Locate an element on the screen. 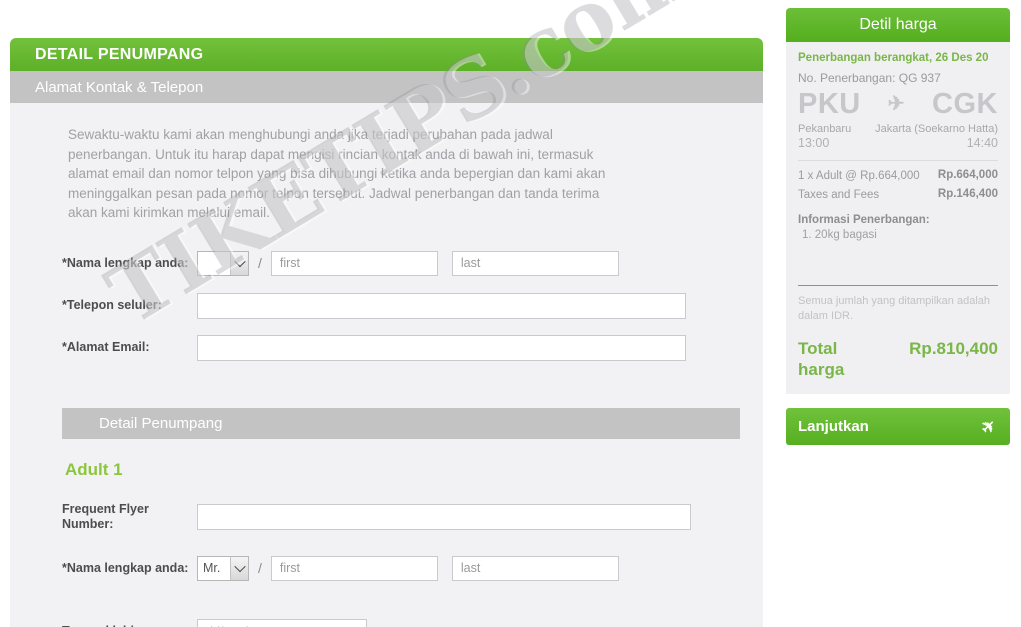 The image size is (1021, 627). passenger-name-label: *Nama lengkap anda: is located at coordinates (125, 567).